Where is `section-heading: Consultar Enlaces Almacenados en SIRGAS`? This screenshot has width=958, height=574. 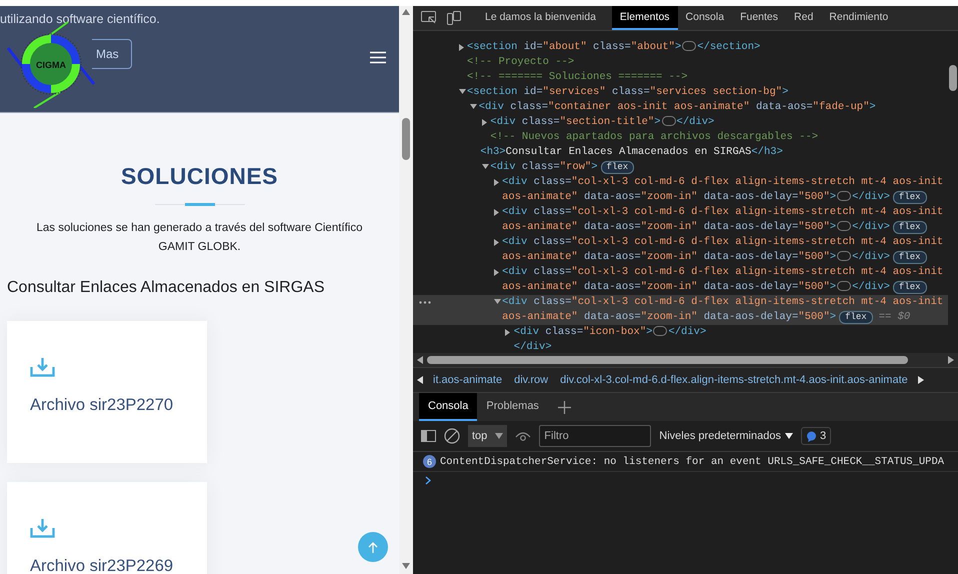 section-heading: Consultar Enlaces Almacenados en SIRGAS is located at coordinates (166, 288).